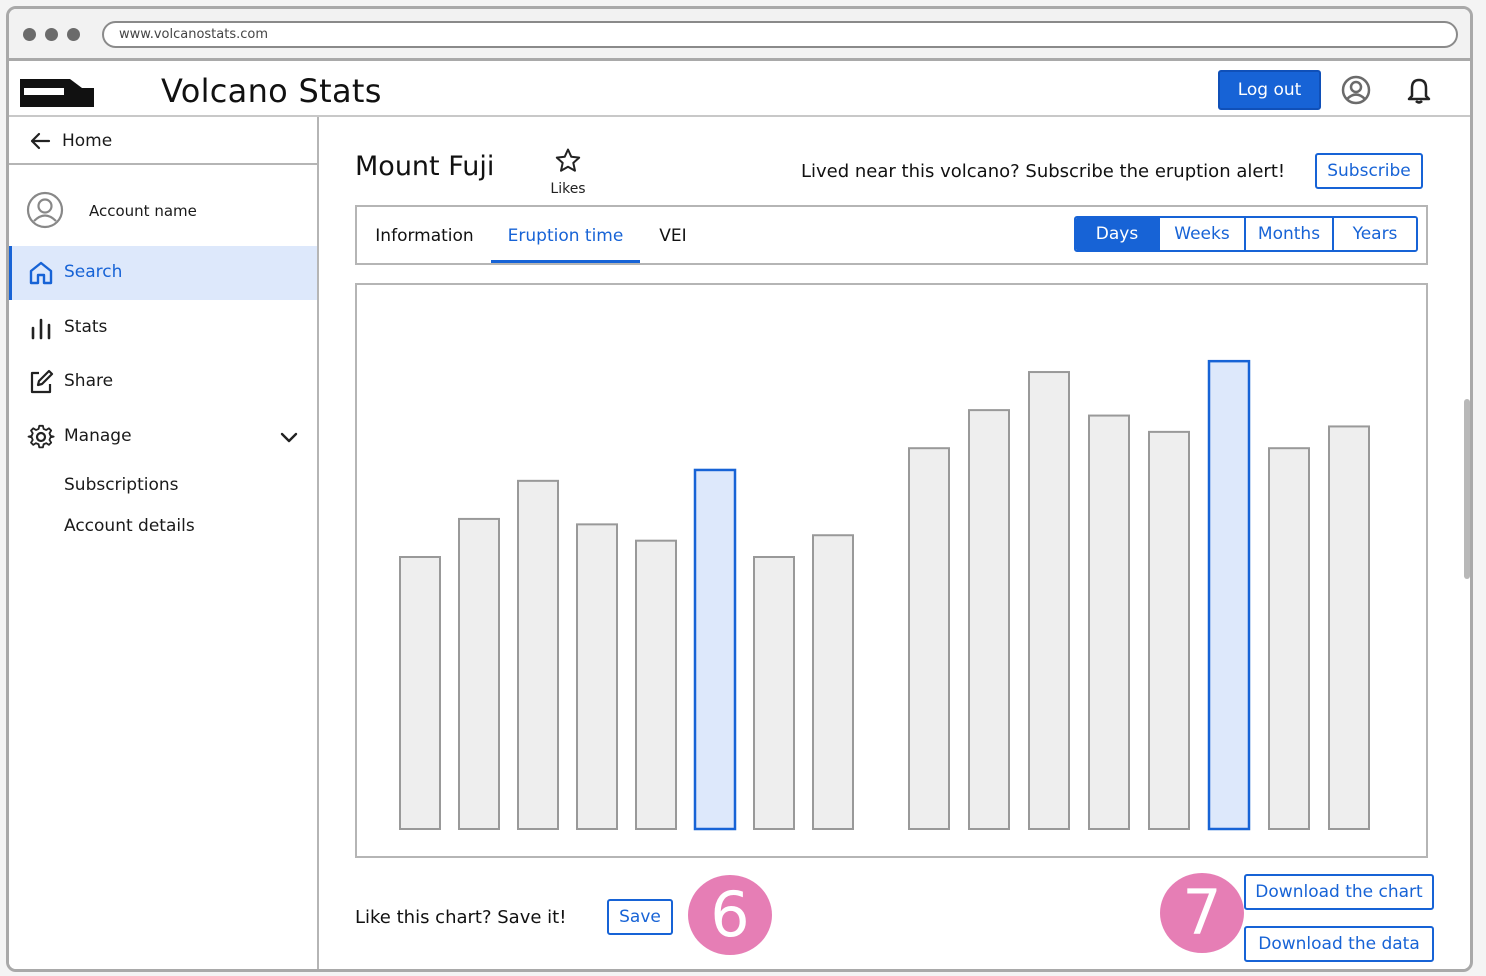 The height and width of the screenshot is (976, 1486). I want to click on likes-label: Likes, so click(568, 189).